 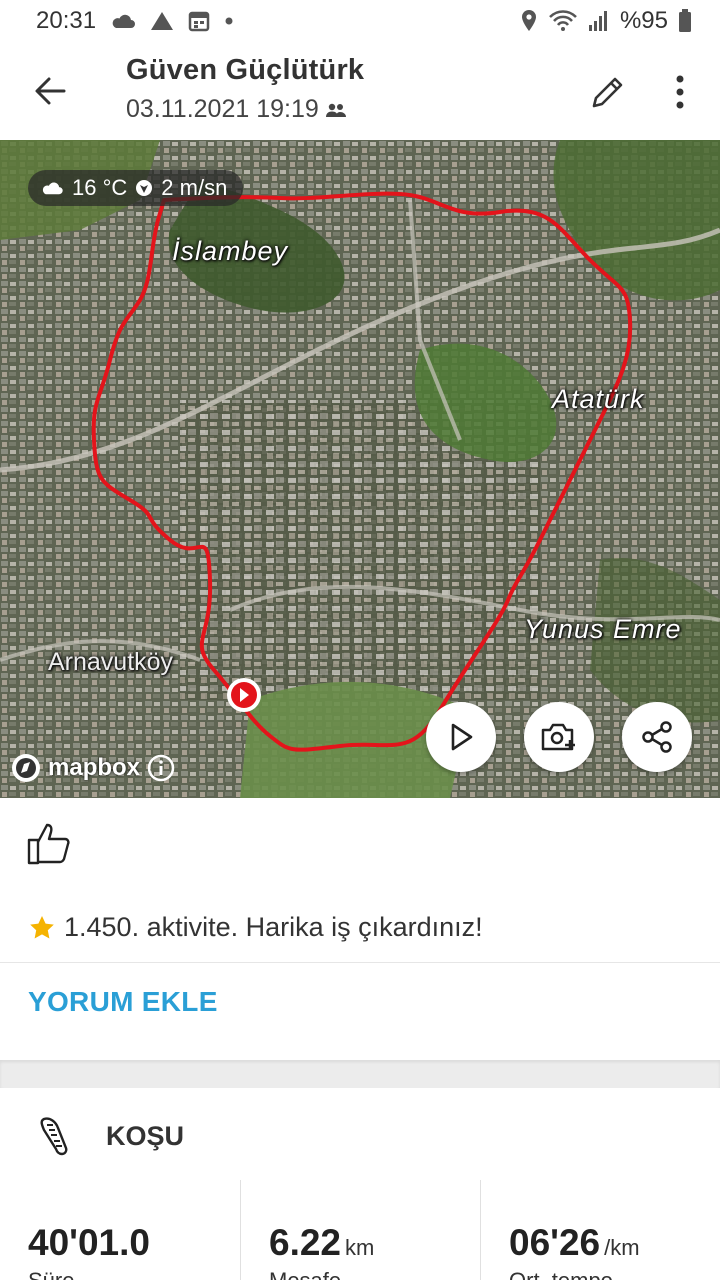 I want to click on stat-duration-label: Süre, so click(x=134, y=1274).